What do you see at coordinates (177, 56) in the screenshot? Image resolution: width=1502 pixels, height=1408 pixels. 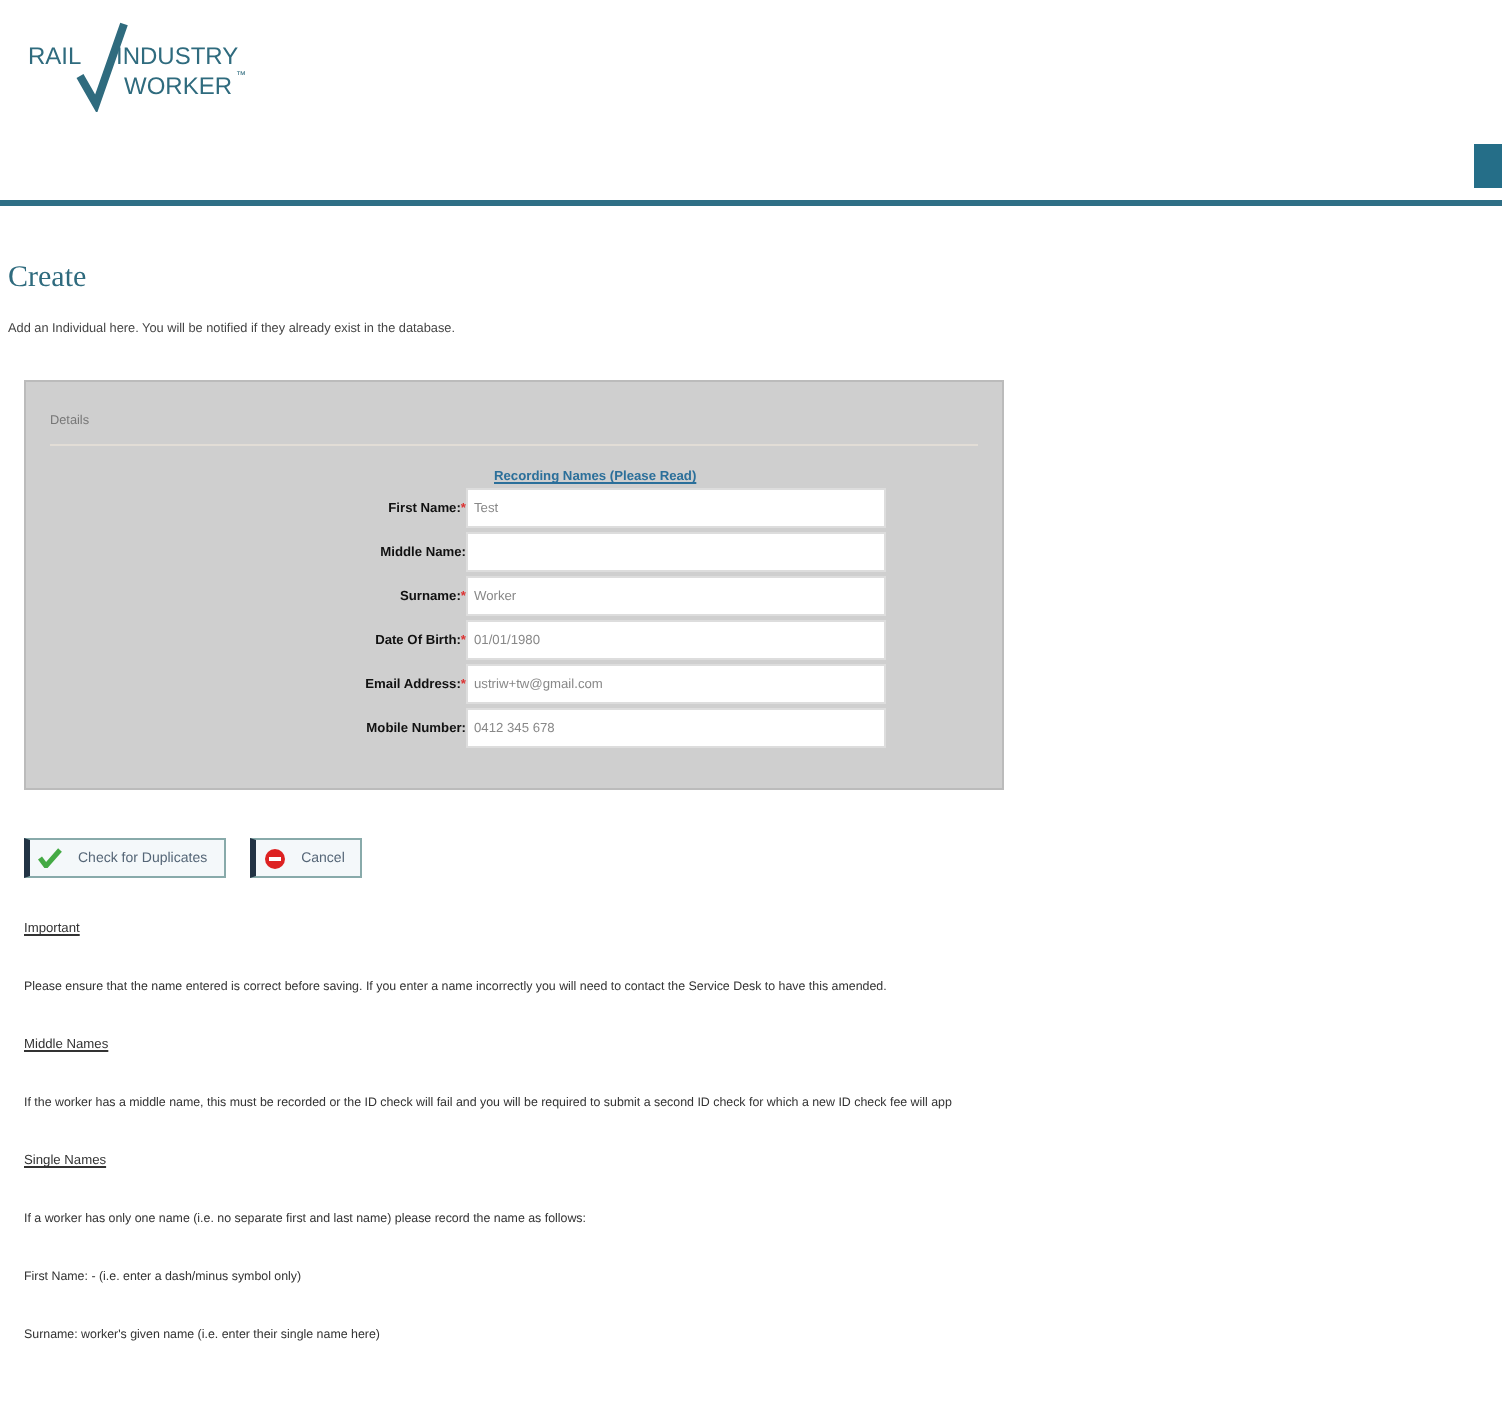 I see `logo-text: INDUSTRY` at bounding box center [177, 56].